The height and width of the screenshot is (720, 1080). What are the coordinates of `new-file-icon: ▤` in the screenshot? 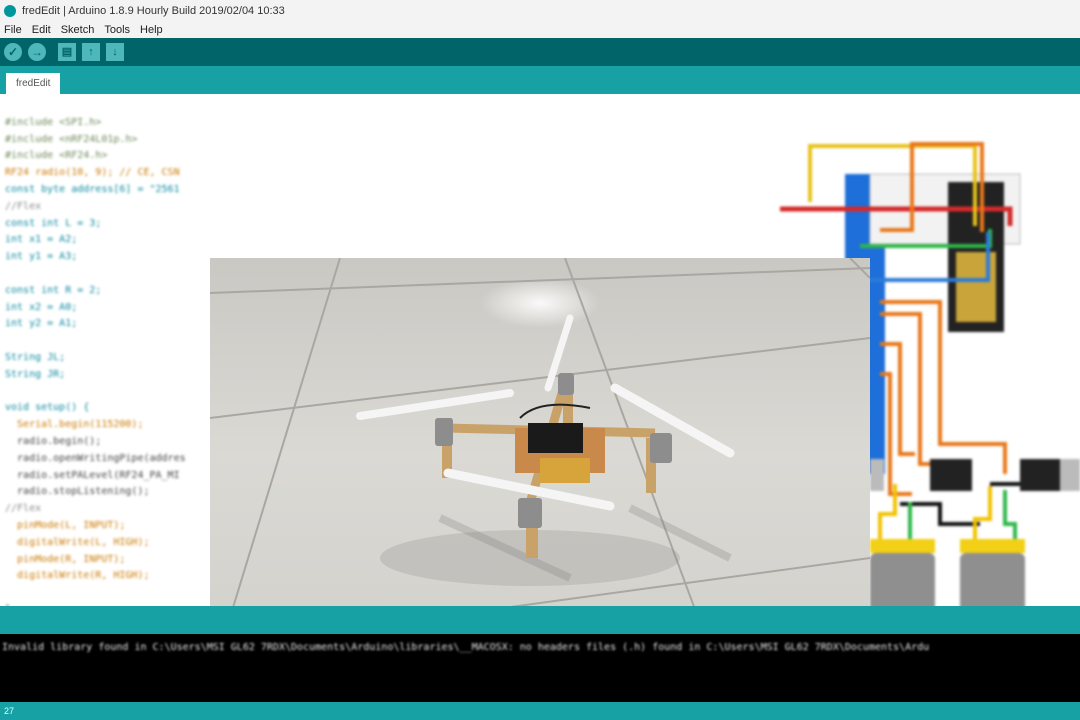 It's located at (67, 52).